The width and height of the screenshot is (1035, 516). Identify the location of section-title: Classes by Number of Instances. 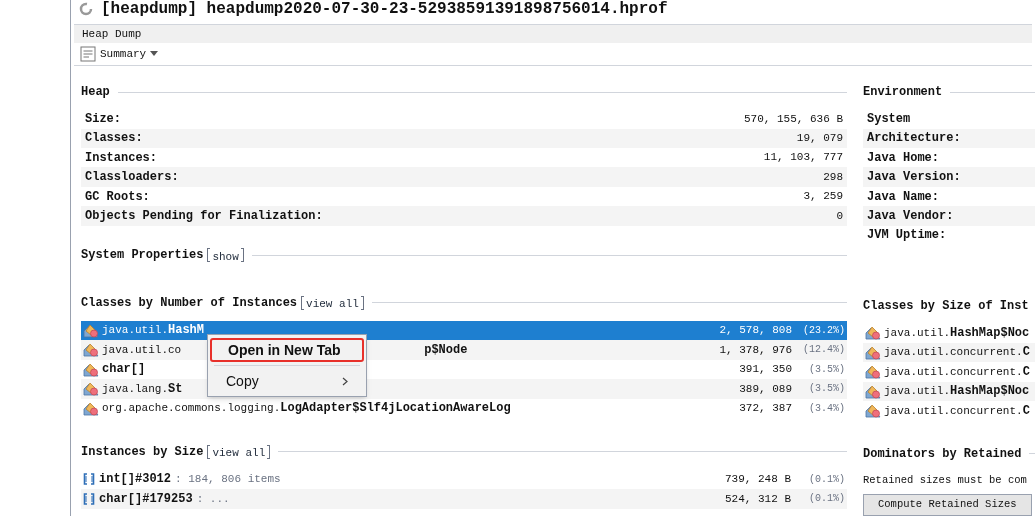
(189, 303).